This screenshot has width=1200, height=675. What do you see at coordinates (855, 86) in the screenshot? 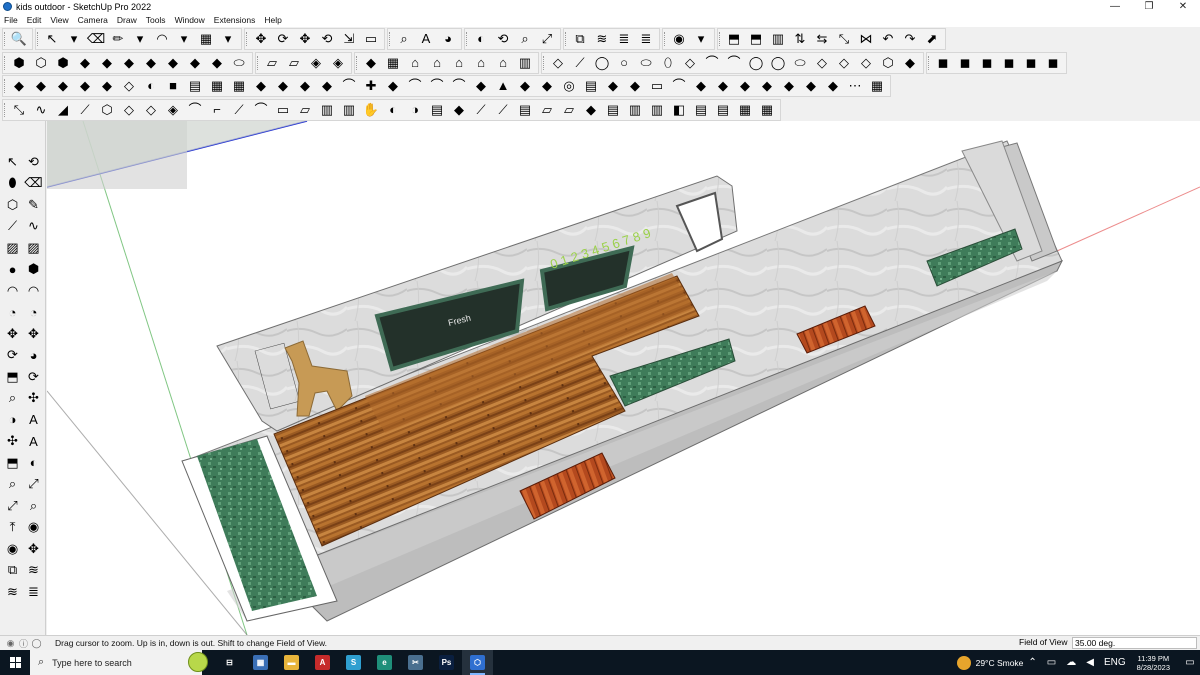
I see `toolbar-tool-icon: ⋯` at bounding box center [855, 86].